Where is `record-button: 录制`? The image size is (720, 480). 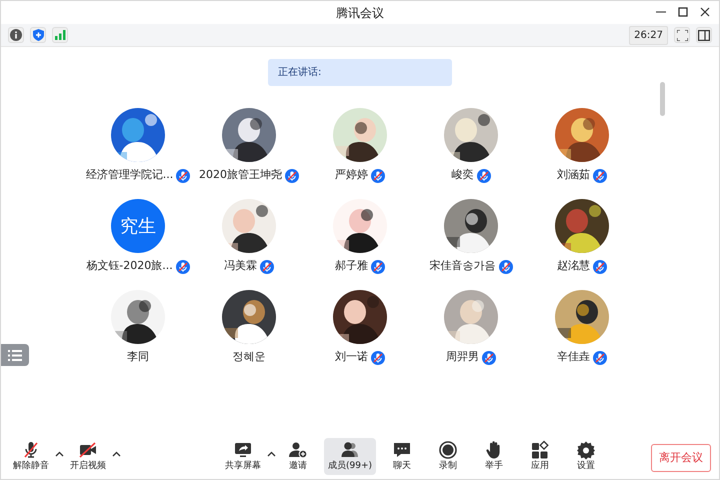
record-button: 录制 is located at coordinates (448, 456).